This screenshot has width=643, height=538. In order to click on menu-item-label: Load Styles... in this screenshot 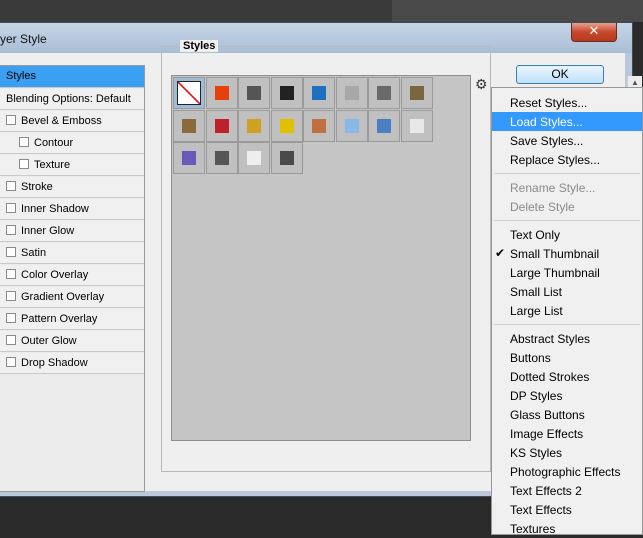, I will do `click(546, 122)`.